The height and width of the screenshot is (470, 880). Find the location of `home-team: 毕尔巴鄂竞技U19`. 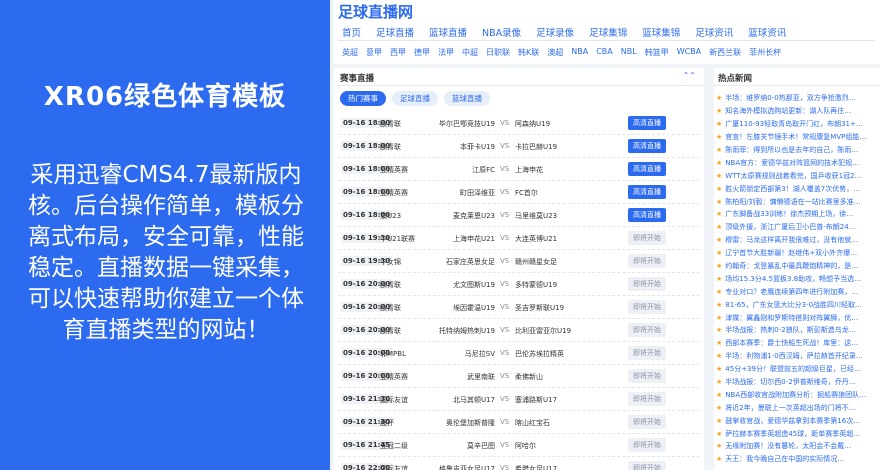

home-team: 毕尔巴鄂竞技U19 is located at coordinates (461, 124).